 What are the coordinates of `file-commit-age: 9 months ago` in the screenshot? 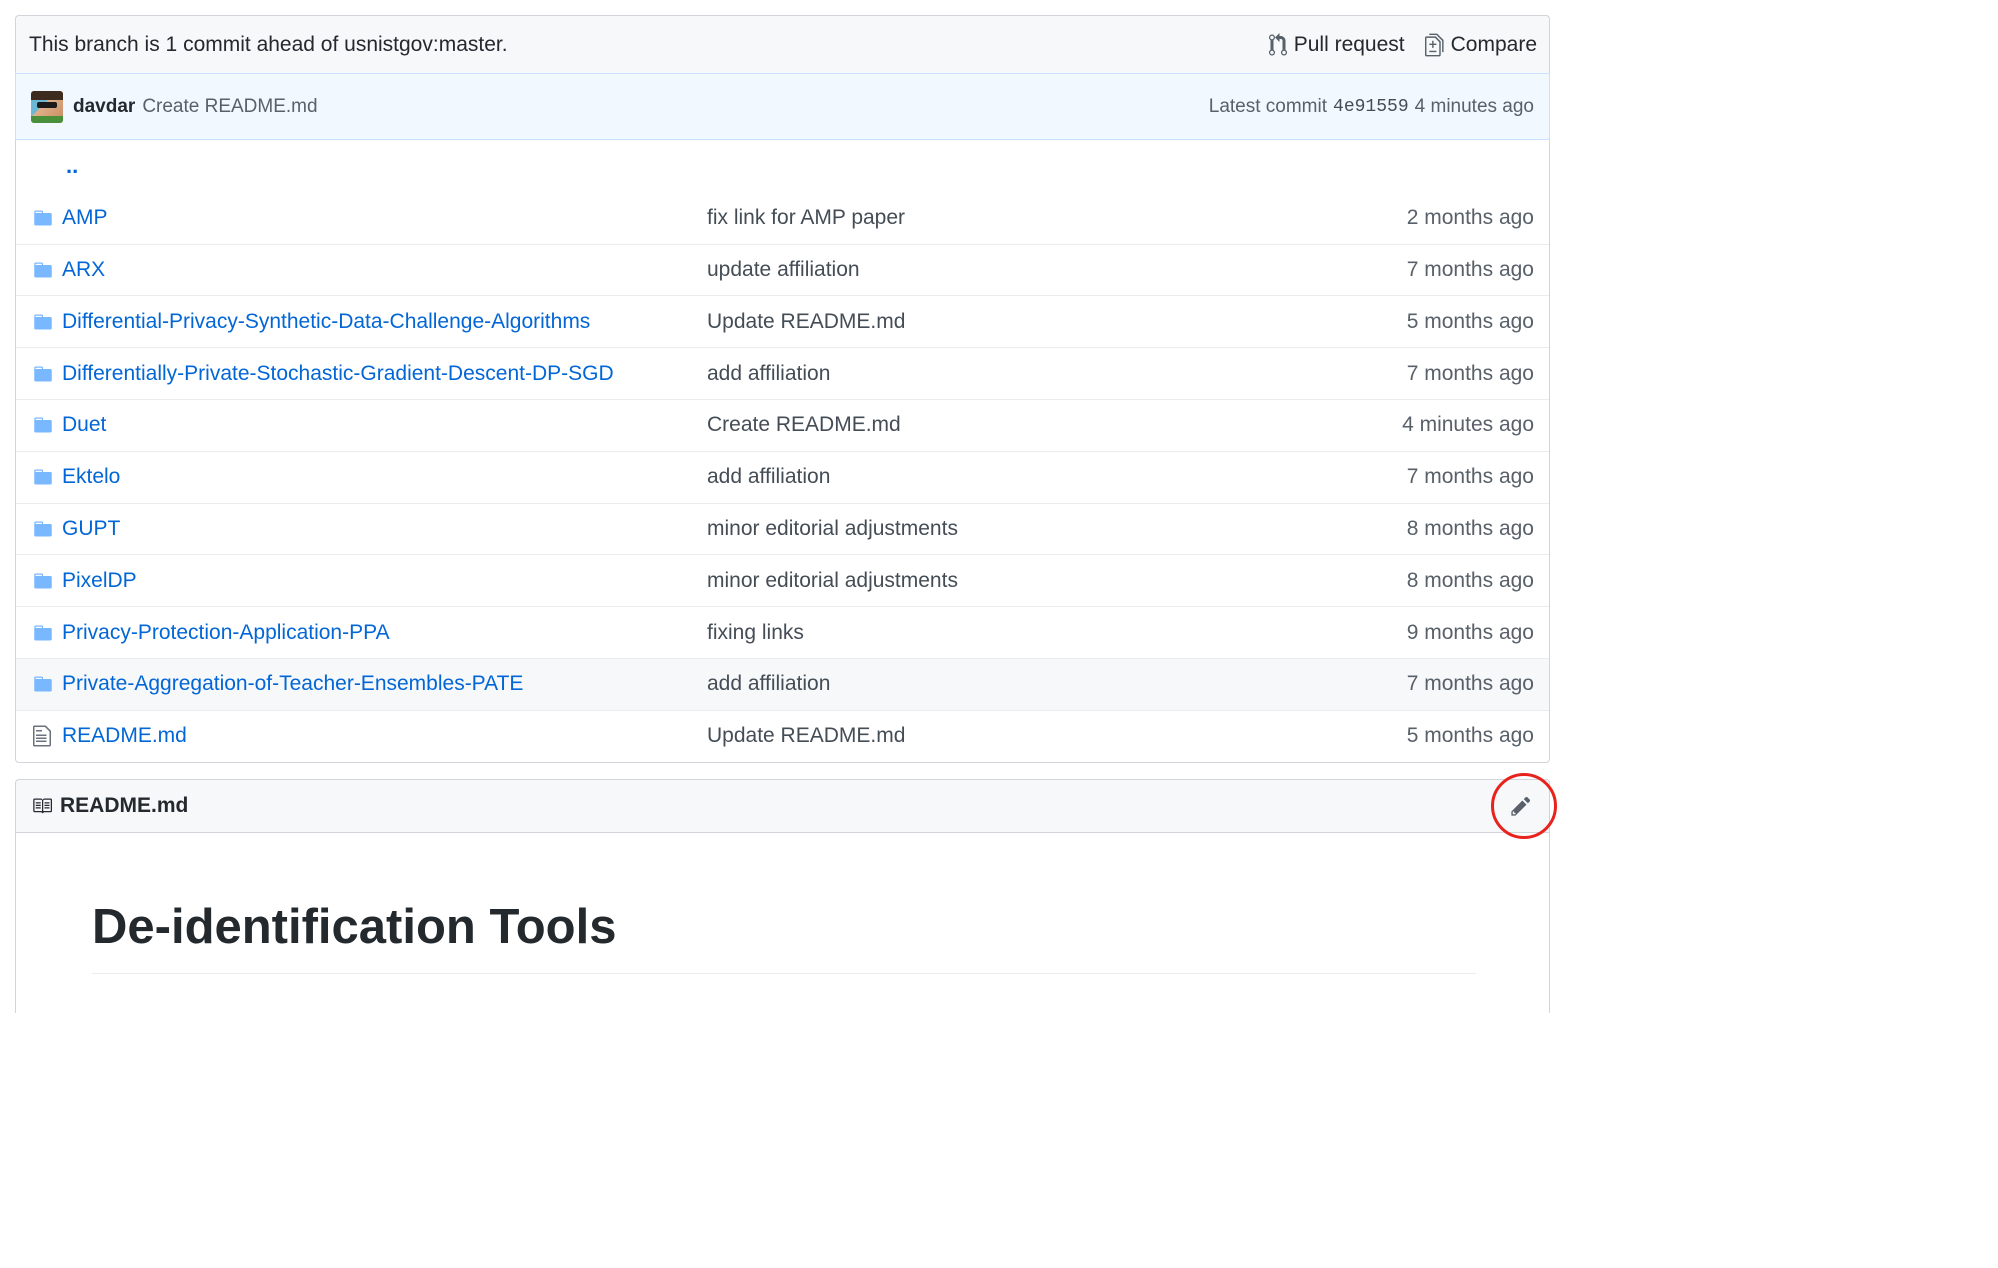 It's located at (1470, 632).